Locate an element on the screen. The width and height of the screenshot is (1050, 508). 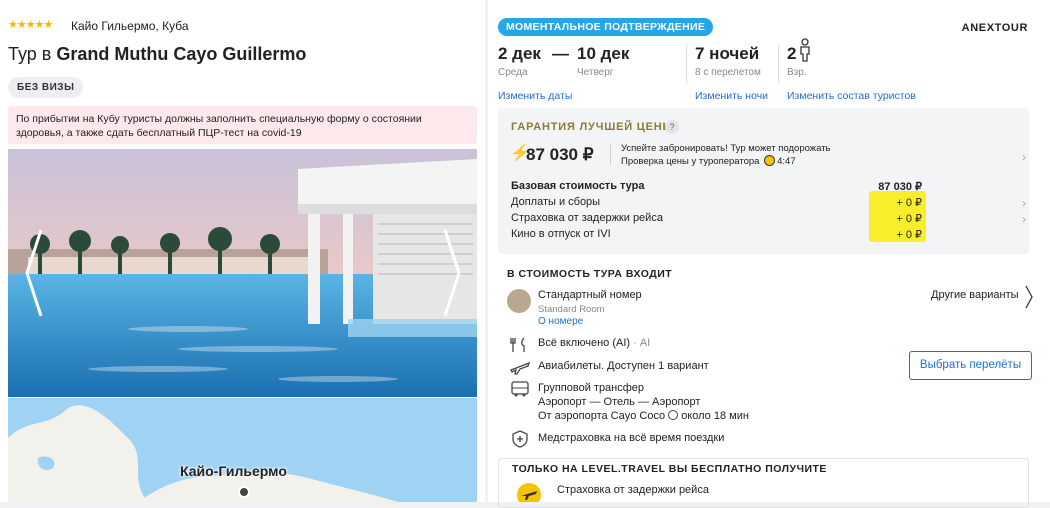
date-dash: — is located at coordinates (560, 53).